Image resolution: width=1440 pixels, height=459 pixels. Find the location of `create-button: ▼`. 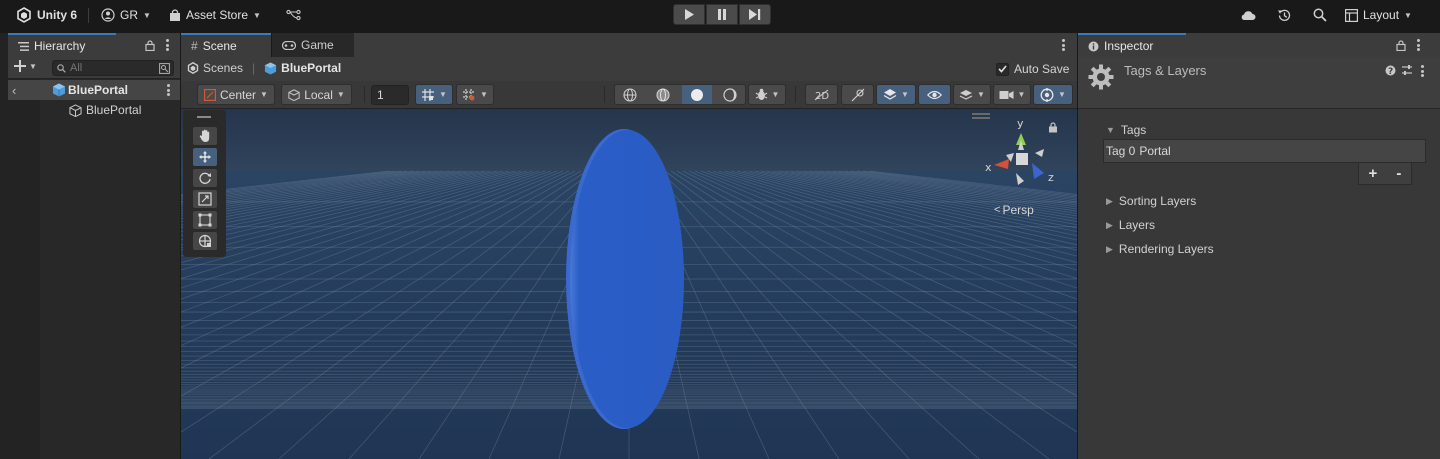

create-button: ▼ is located at coordinates (25, 66).